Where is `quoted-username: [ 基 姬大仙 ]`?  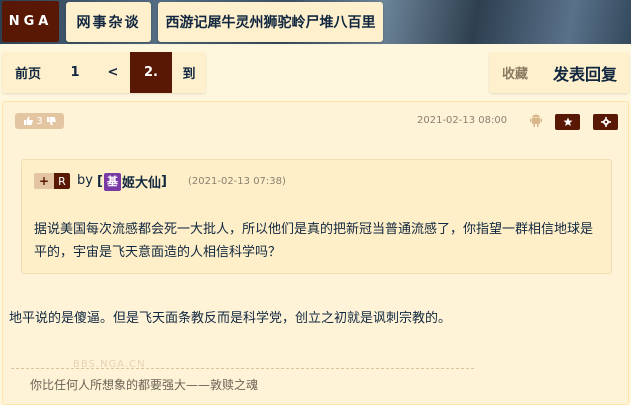
quoted-username: [ 基 姬大仙 ] is located at coordinates (132, 181).